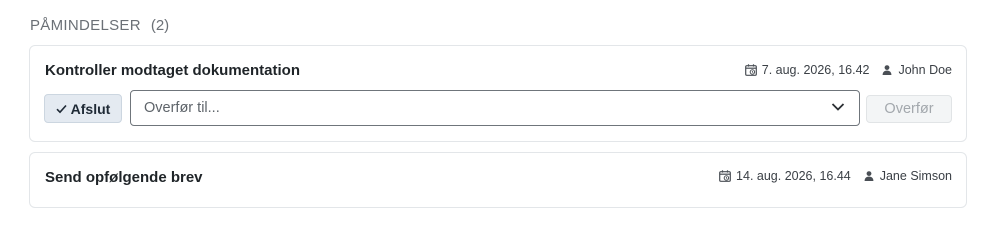  I want to click on reminder-meta: 14. aug. 2026, 16.44 Jane Simson, so click(835, 176).